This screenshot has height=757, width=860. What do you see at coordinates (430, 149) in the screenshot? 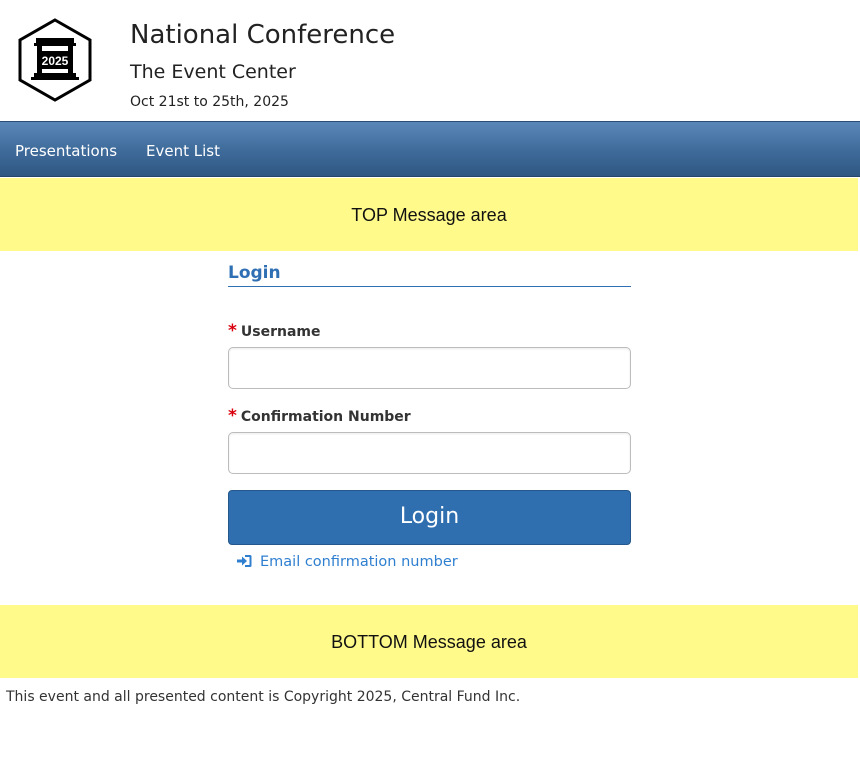
I see `main-navbar: Presentations Event List` at bounding box center [430, 149].